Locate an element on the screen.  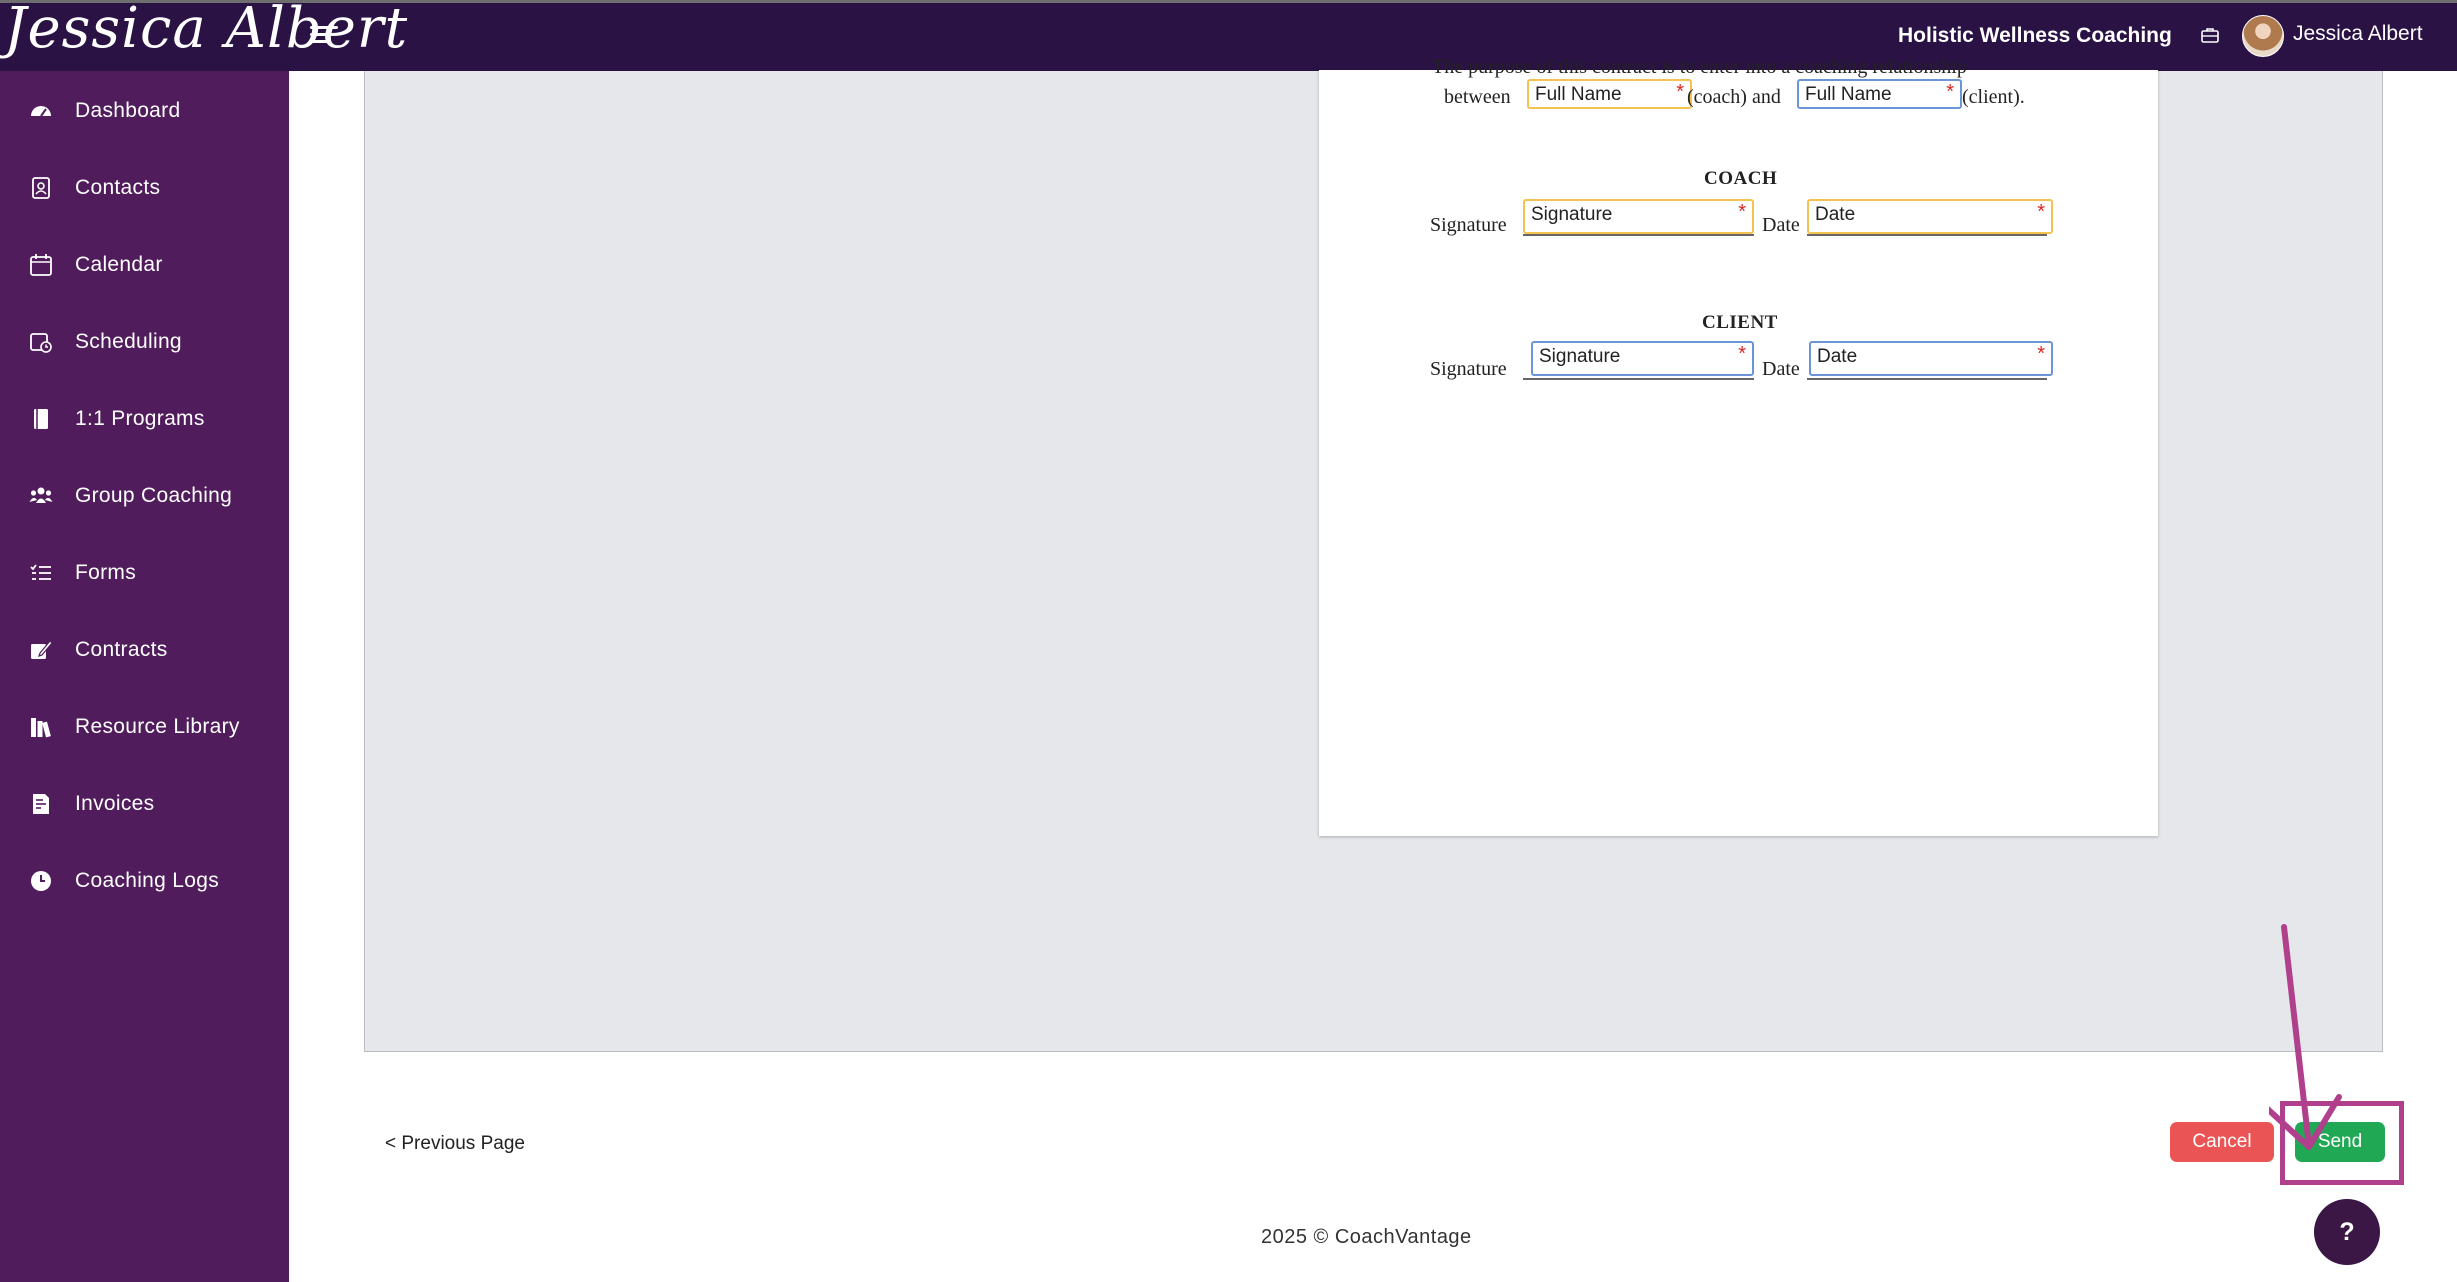
invoice-icon is located at coordinates (41, 804).